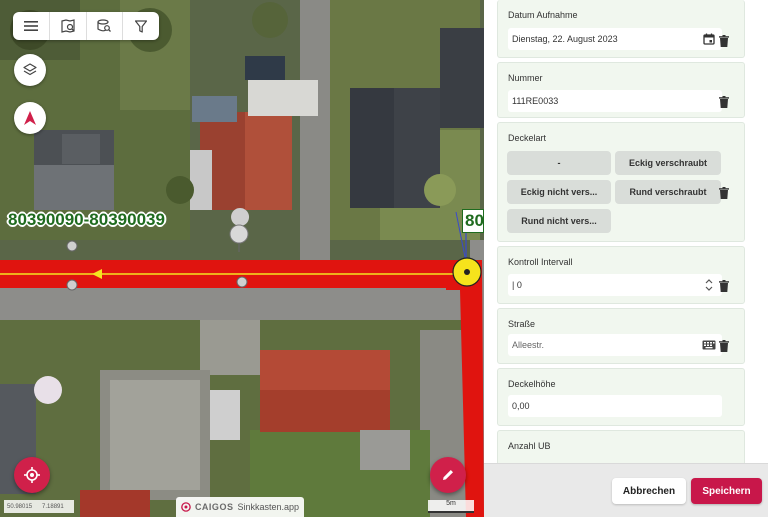 The height and width of the screenshot is (517, 768). I want to click on cancel-button: Abbrechen, so click(649, 491).